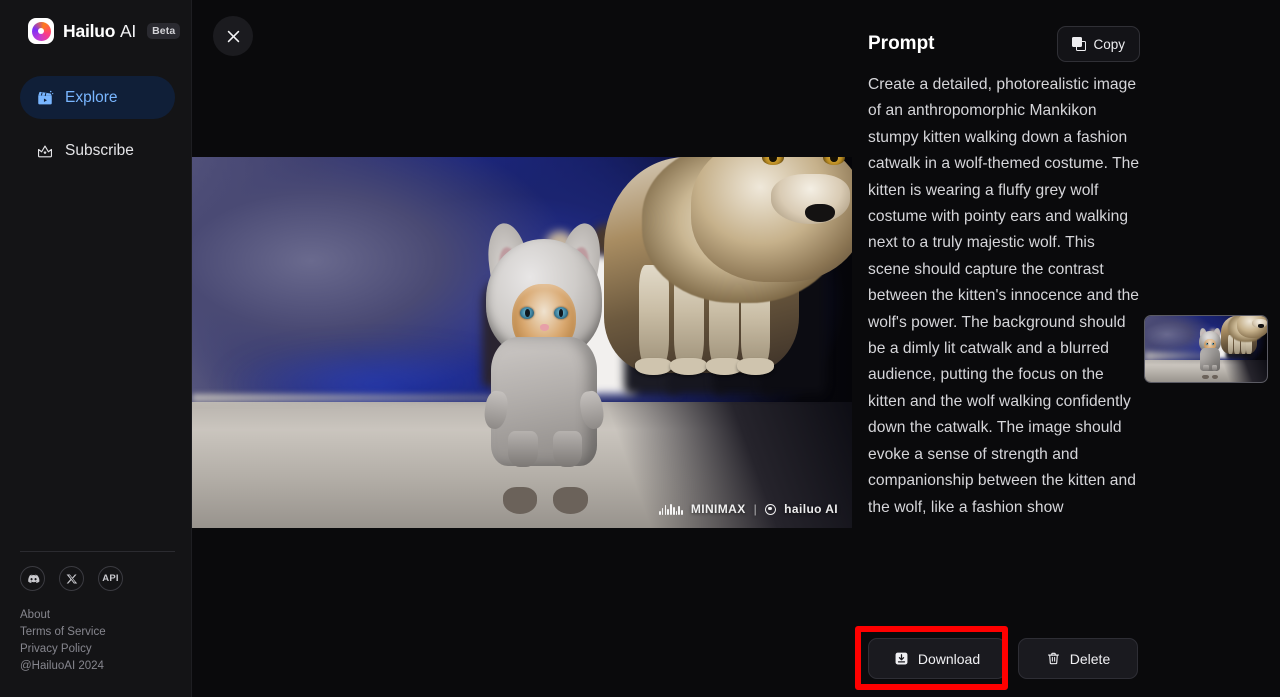 The height and width of the screenshot is (697, 1280). Describe the element at coordinates (1079, 44) in the screenshot. I see `copy-icon` at that location.